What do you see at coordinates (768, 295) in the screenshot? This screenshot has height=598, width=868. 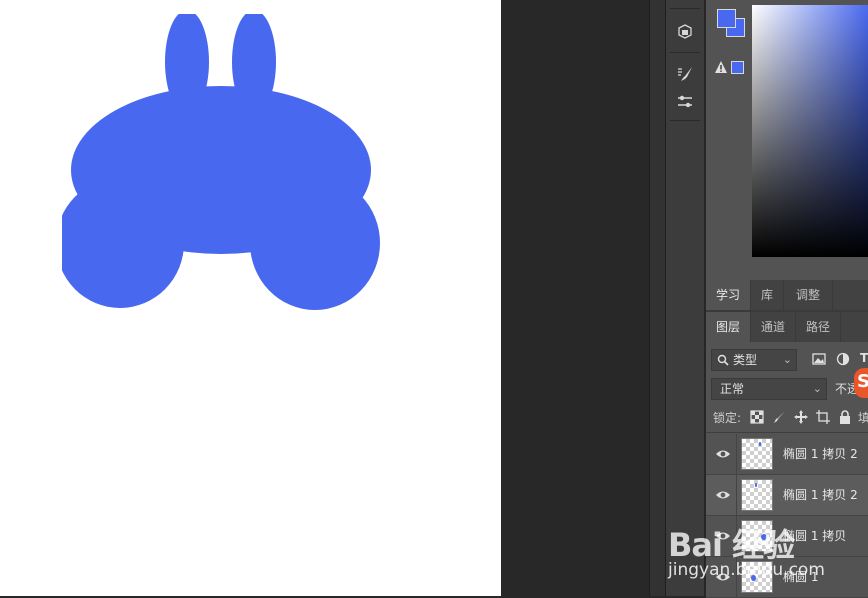 I see `tab-libraries: 库` at bounding box center [768, 295].